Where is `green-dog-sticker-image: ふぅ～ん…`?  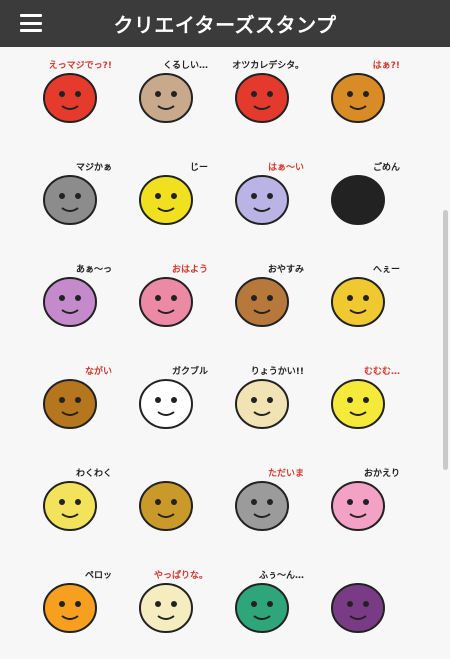 green-dog-sticker-image: ふぅ～ん… is located at coordinates (269, 601).